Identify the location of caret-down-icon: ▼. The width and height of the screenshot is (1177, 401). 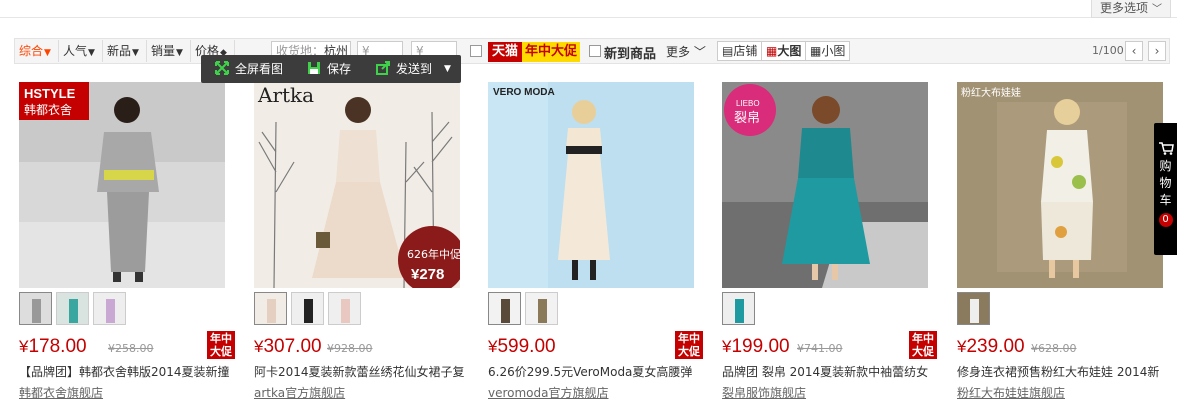
(447, 69).